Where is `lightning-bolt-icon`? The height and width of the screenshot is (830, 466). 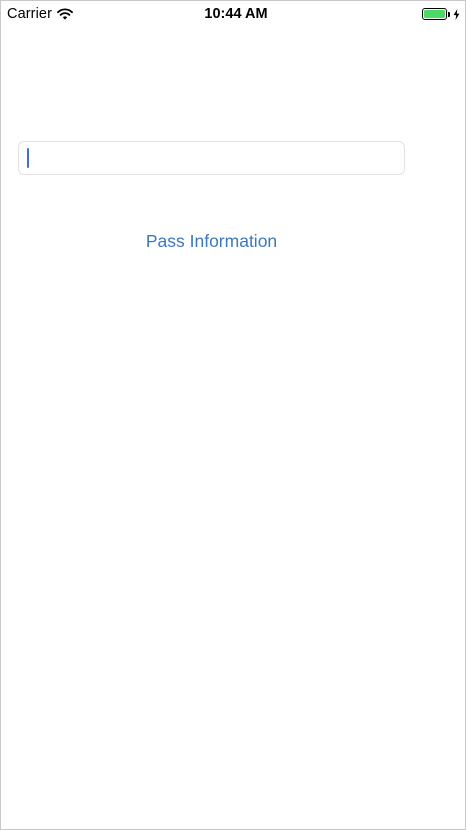 lightning-bolt-icon is located at coordinates (456, 14).